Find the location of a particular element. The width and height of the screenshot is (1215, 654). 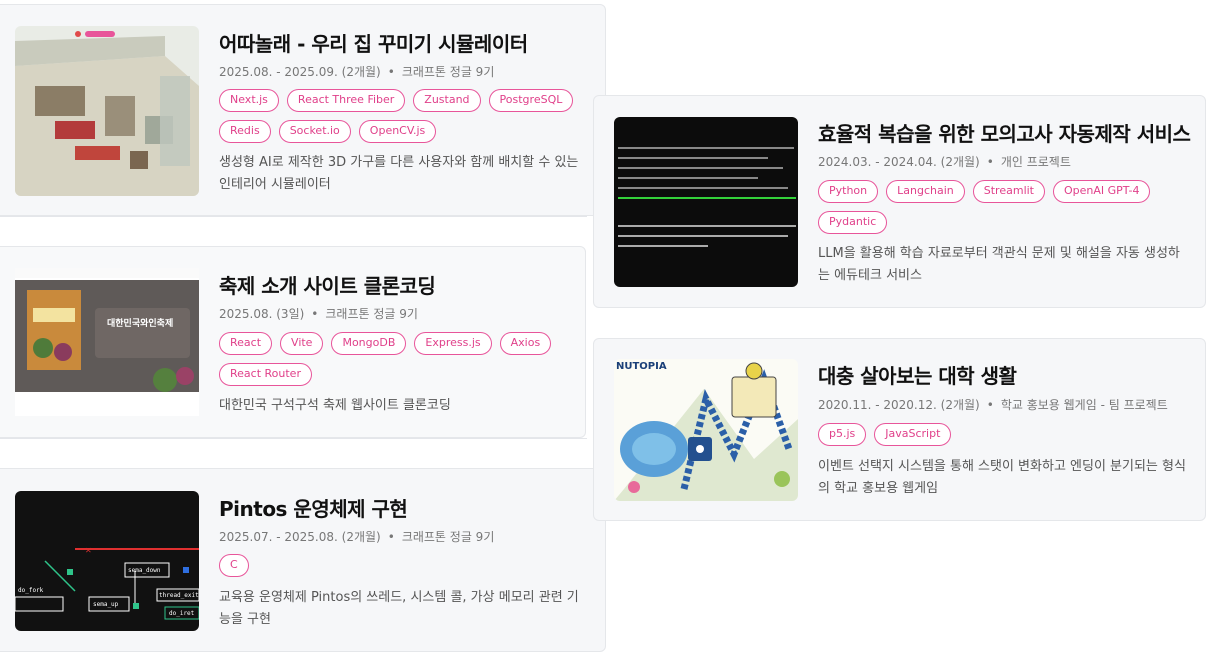

tech-tag: Redis is located at coordinates (245, 131).